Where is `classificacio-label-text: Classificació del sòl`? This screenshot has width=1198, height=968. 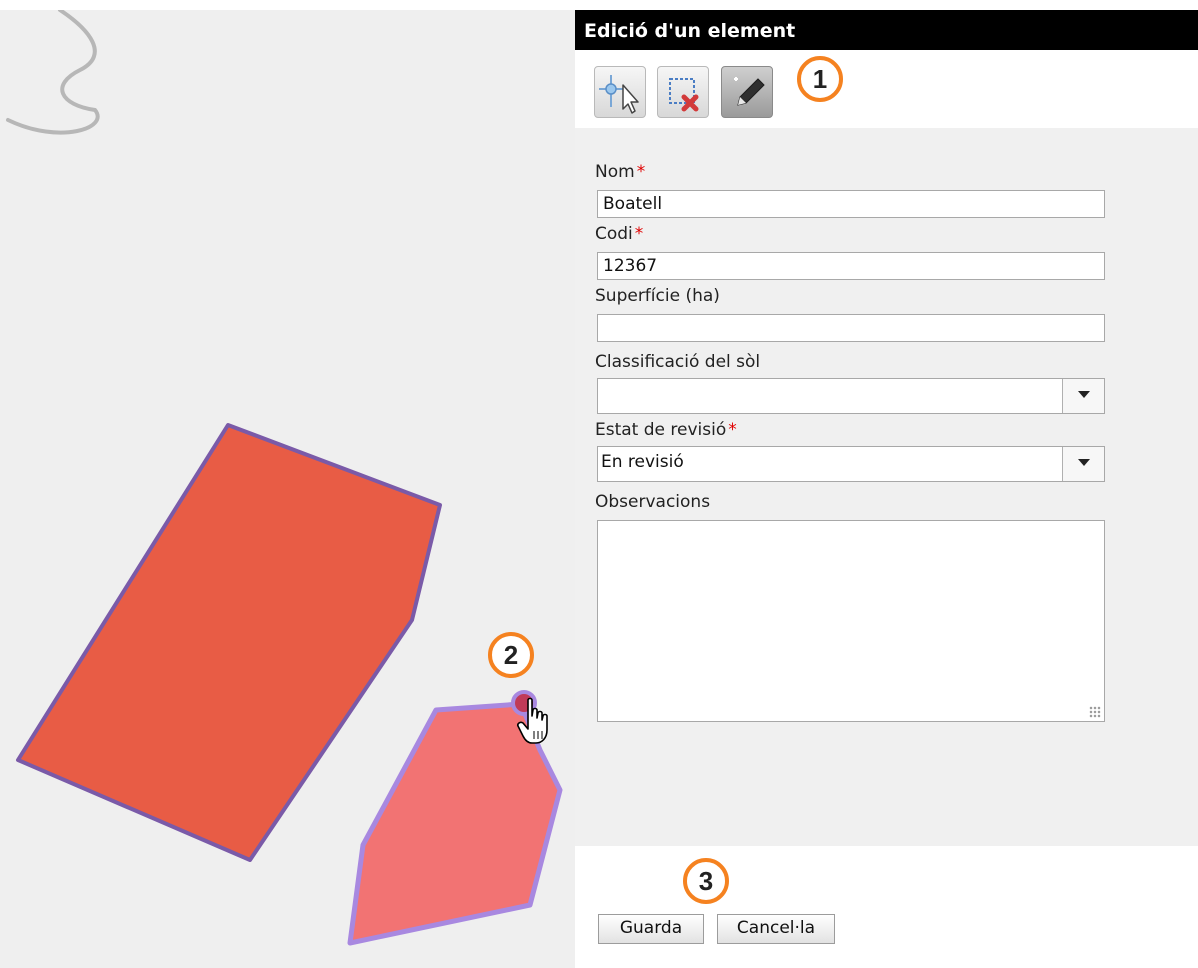
classificacio-label-text: Classificació del sòl is located at coordinates (678, 362).